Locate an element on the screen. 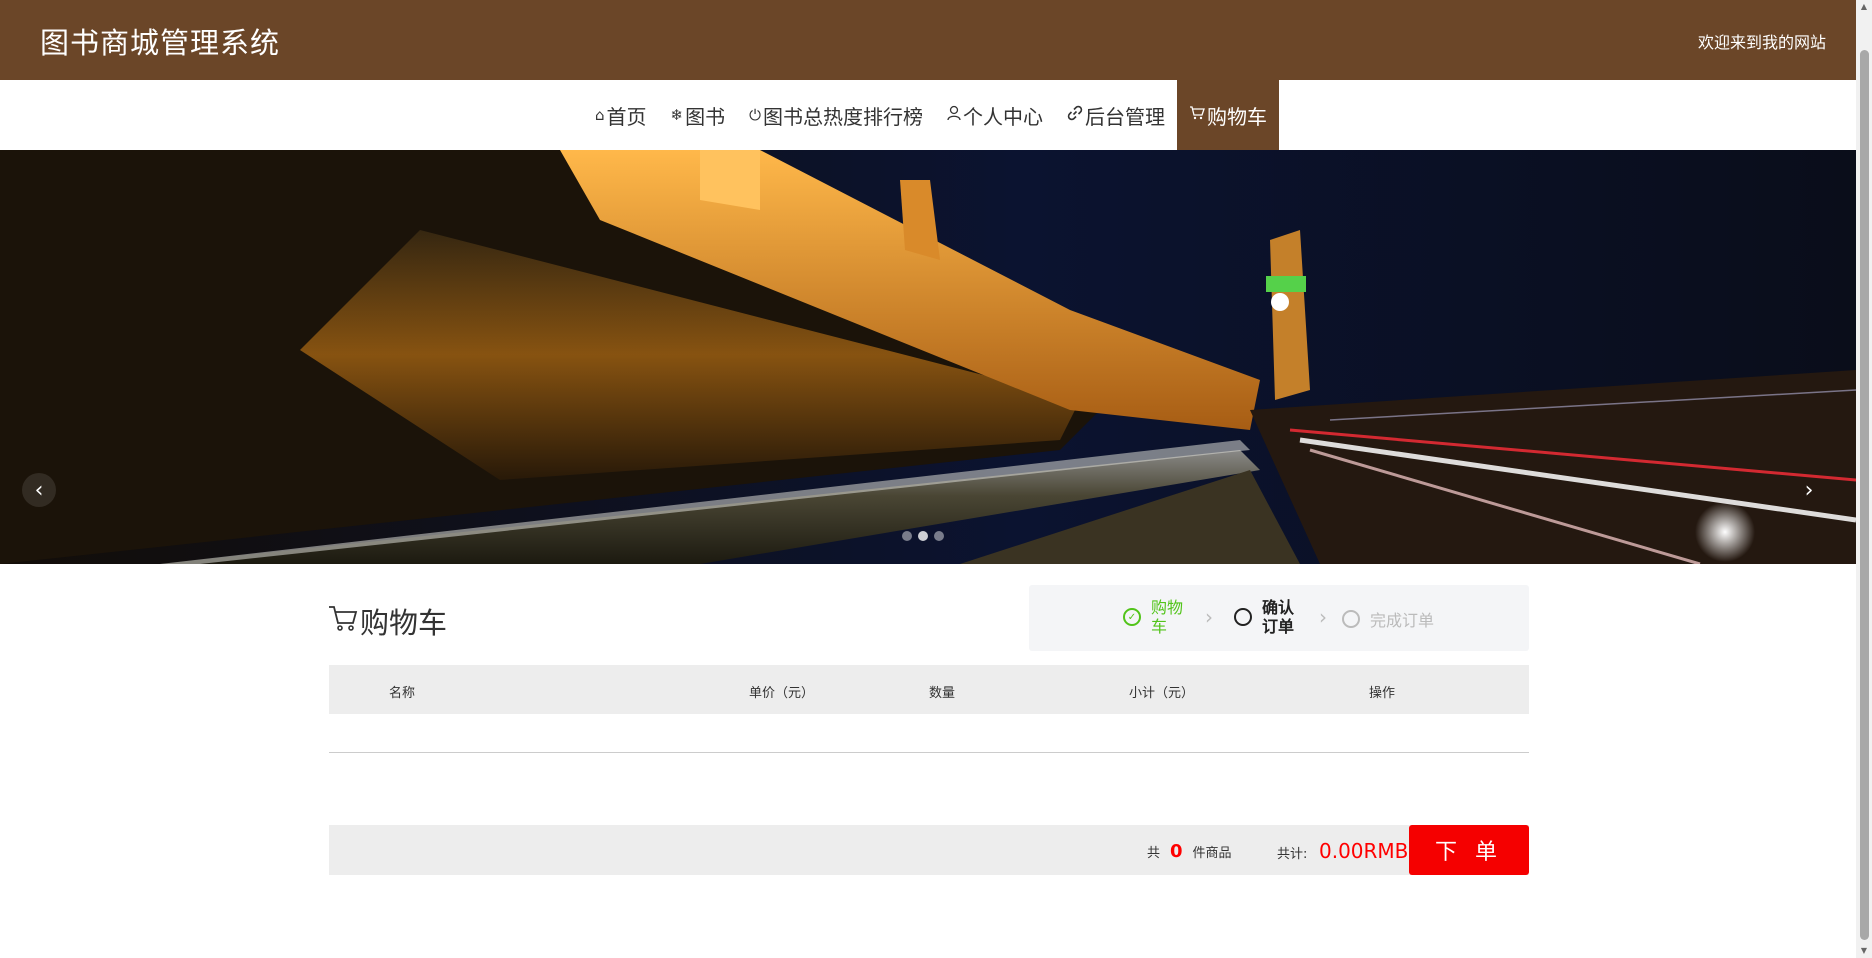 This screenshot has height=958, width=1872. step-confirm: 确认订单 is located at coordinates (1269, 617).